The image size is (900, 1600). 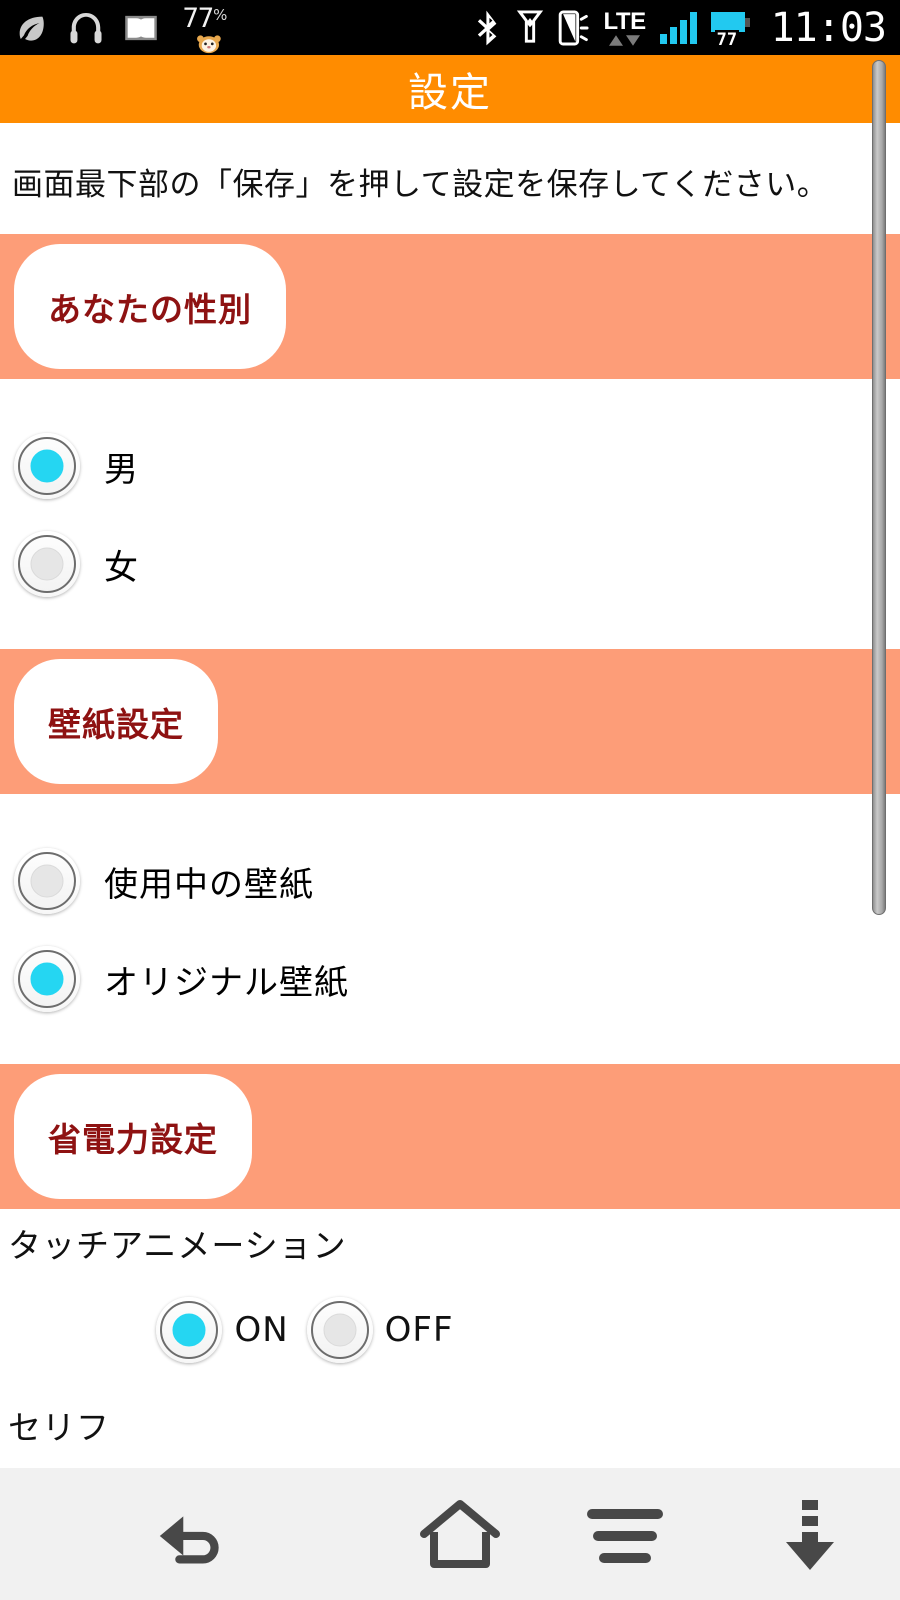 I want to click on eco-leaf-icon, so click(x=31, y=28).